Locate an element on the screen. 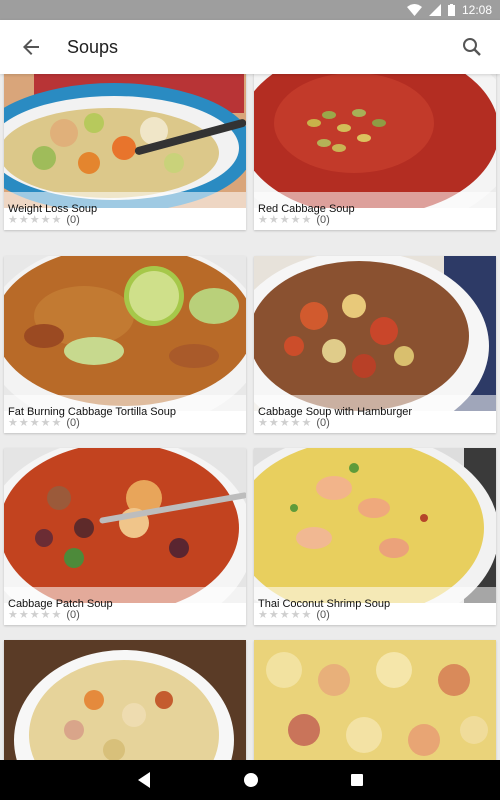 The image size is (500, 800). page-title: Soups is located at coordinates (93, 47).